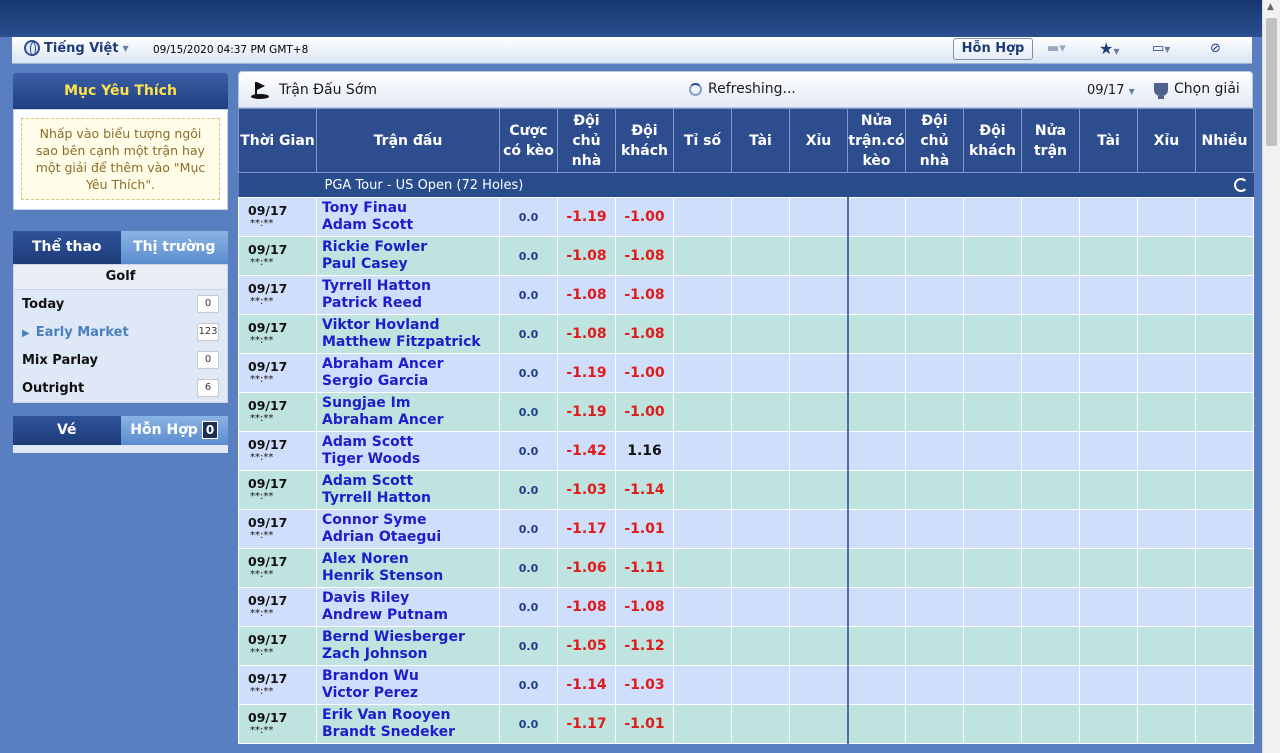 This screenshot has width=1280, height=753. What do you see at coordinates (528, 140) in the screenshot?
I see `col-handicap: Cược có kèo` at bounding box center [528, 140].